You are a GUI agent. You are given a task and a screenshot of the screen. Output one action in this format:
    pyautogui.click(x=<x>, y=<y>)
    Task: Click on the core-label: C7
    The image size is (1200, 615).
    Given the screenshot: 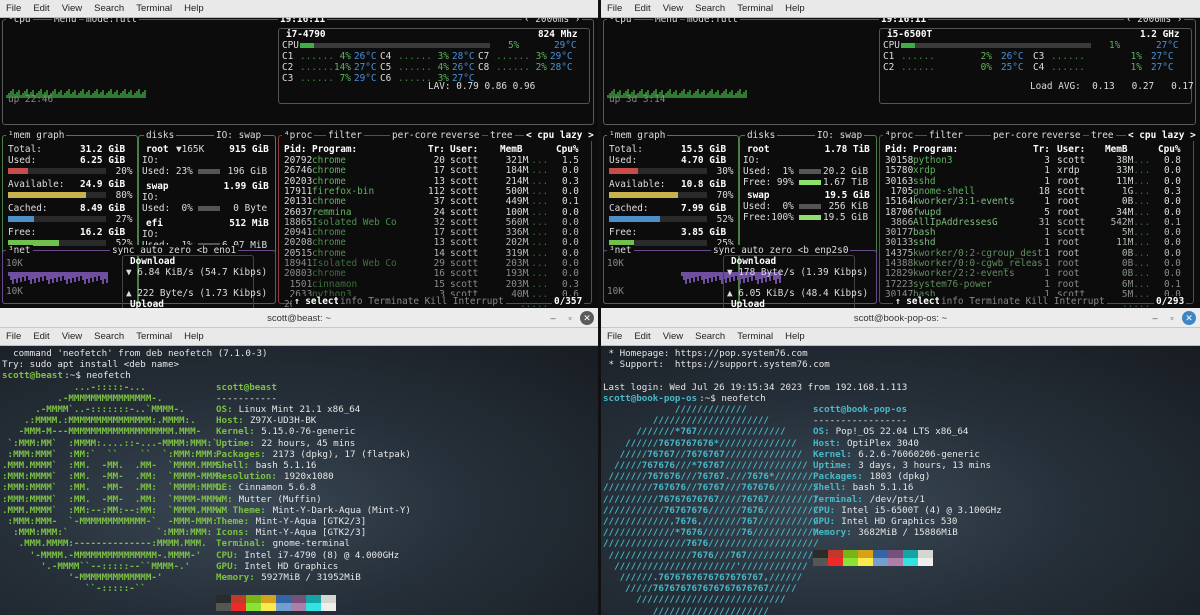 What is the action you would take?
    pyautogui.click(x=484, y=56)
    